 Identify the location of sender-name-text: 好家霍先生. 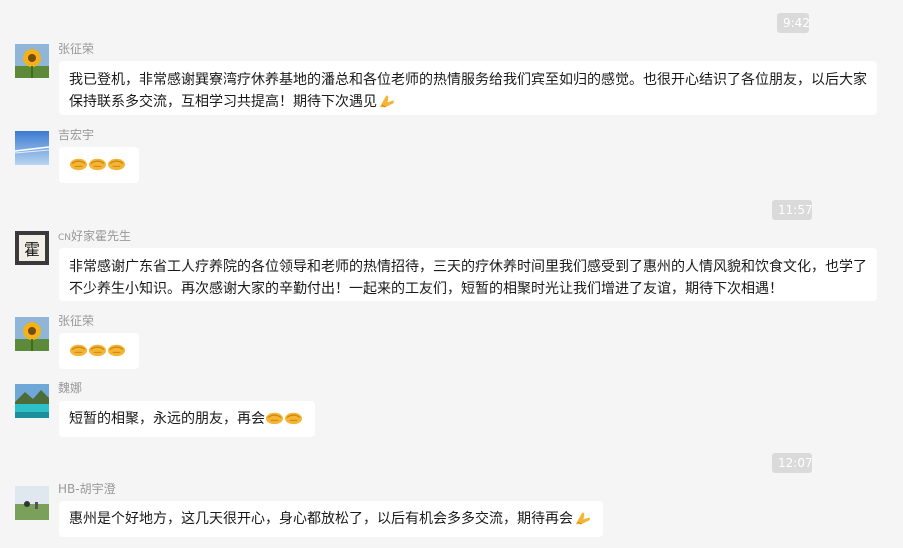
(101, 236).